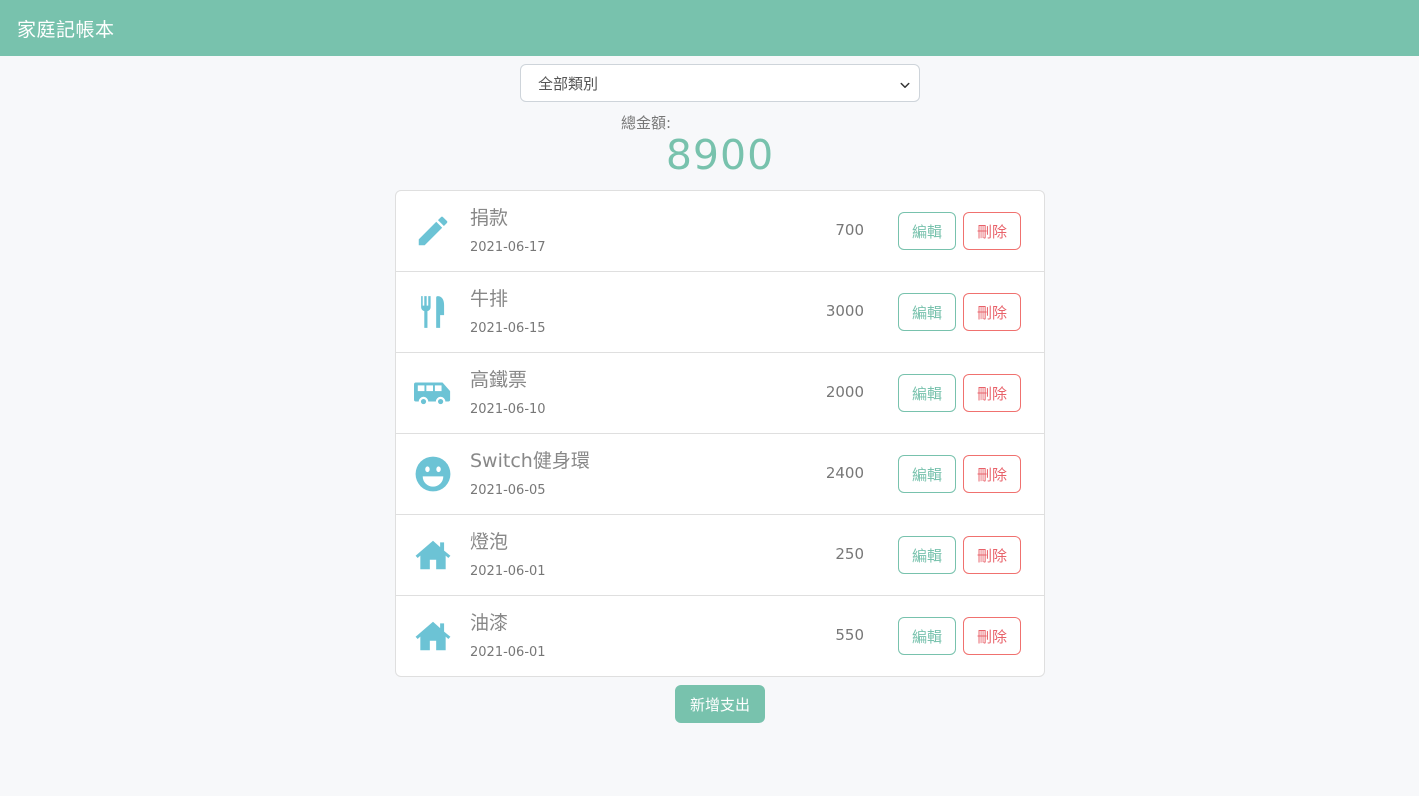 This screenshot has height=796, width=1419. What do you see at coordinates (720, 636) in the screenshot?
I see `list-item: 油漆 2021-06-01 550 編輯 刪除` at bounding box center [720, 636].